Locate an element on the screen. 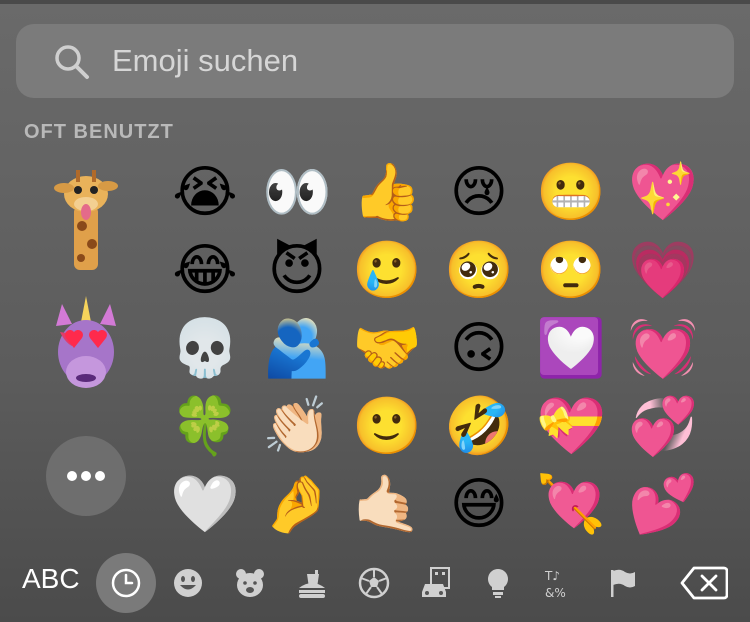 The image size is (750, 622). category-animals is located at coordinates (250, 583).